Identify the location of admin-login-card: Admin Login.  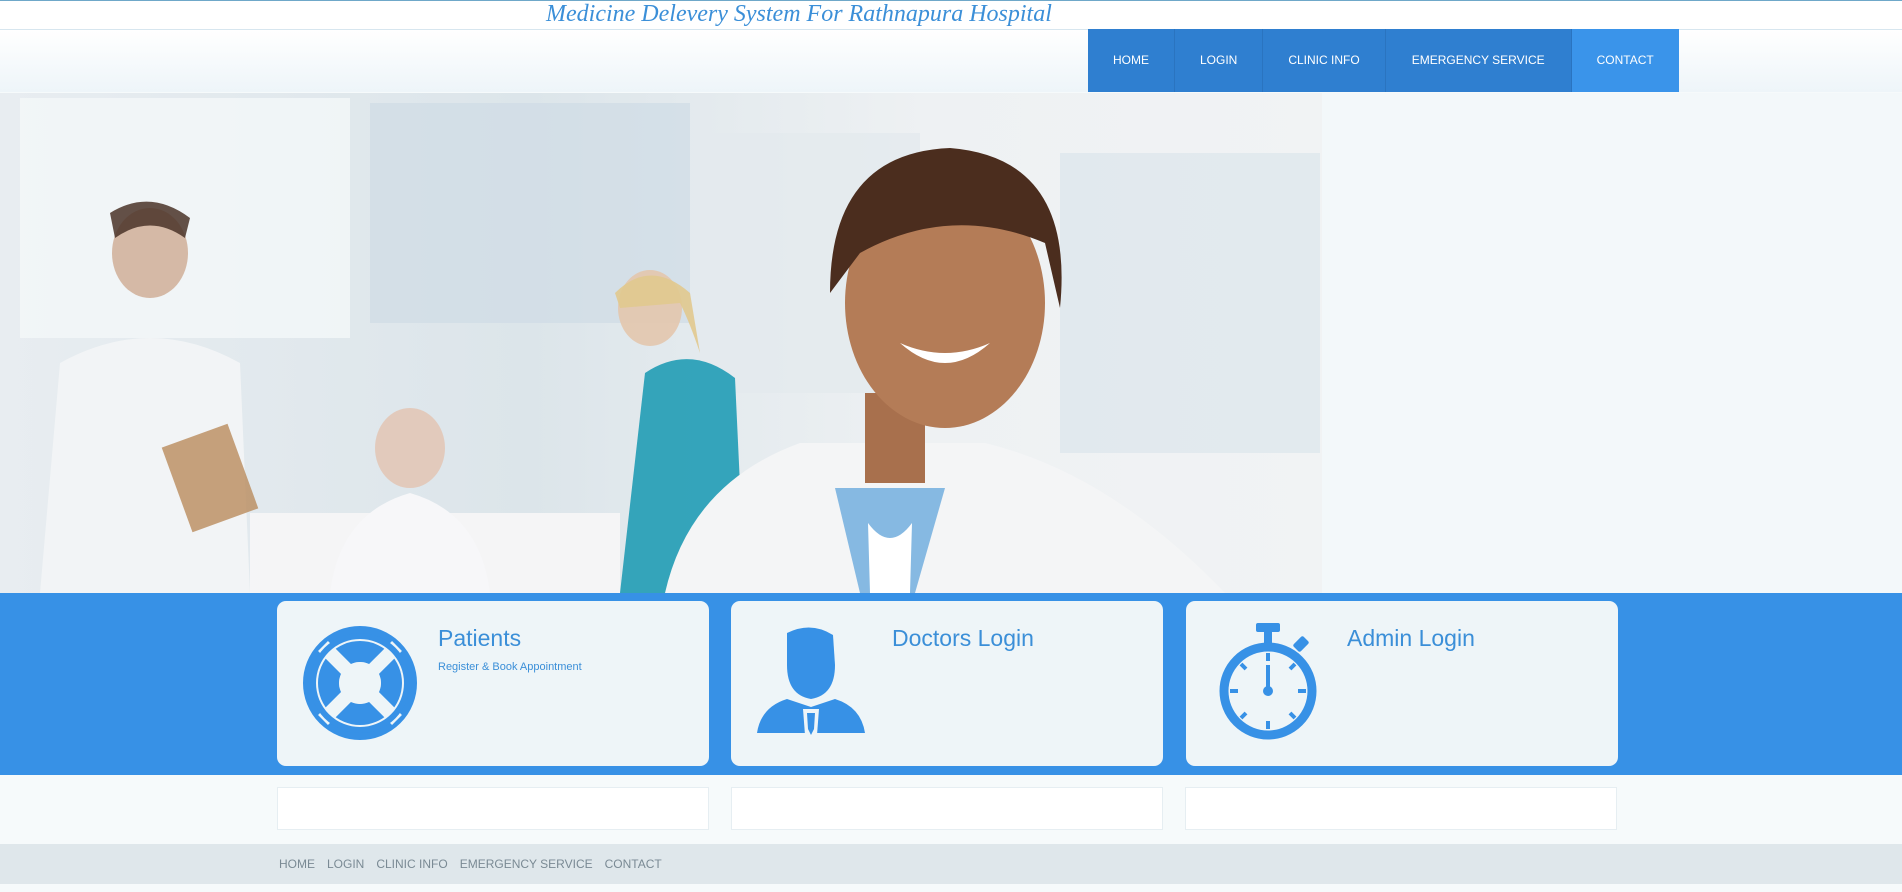
(1402, 683).